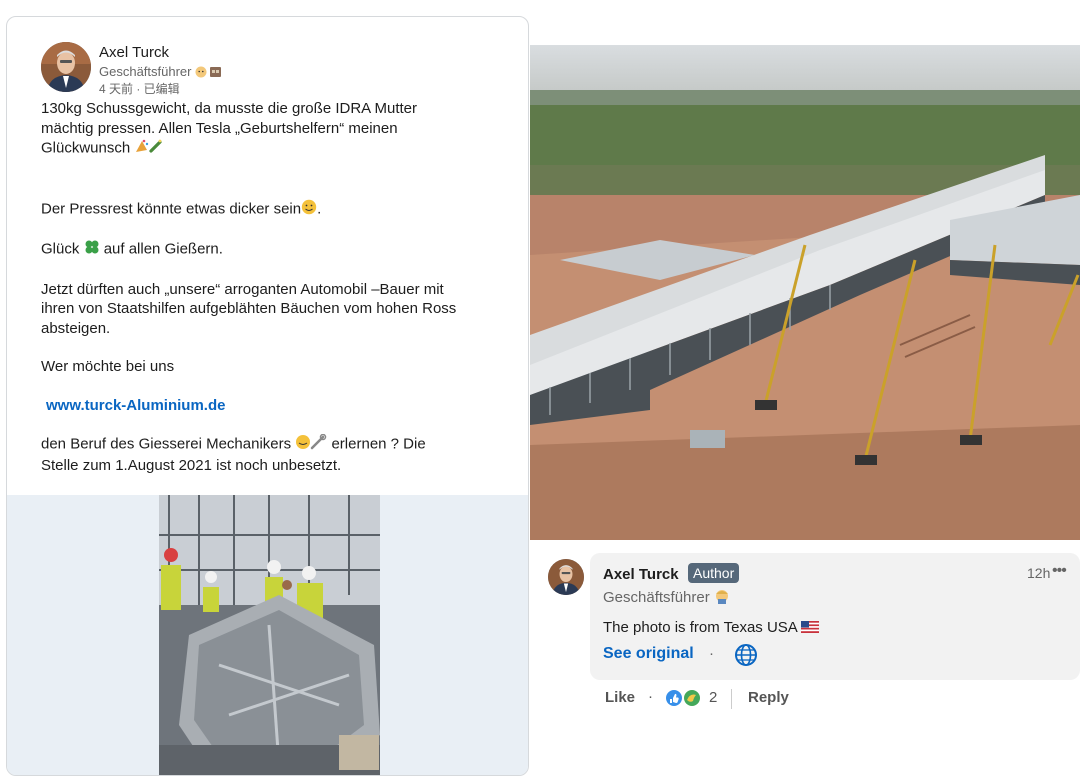 Image resolution: width=1080 pixels, height=776 pixels. Describe the element at coordinates (166, 444) in the screenshot. I see `post-line-text: den Beruf des Giesserei Mechanikers` at that location.